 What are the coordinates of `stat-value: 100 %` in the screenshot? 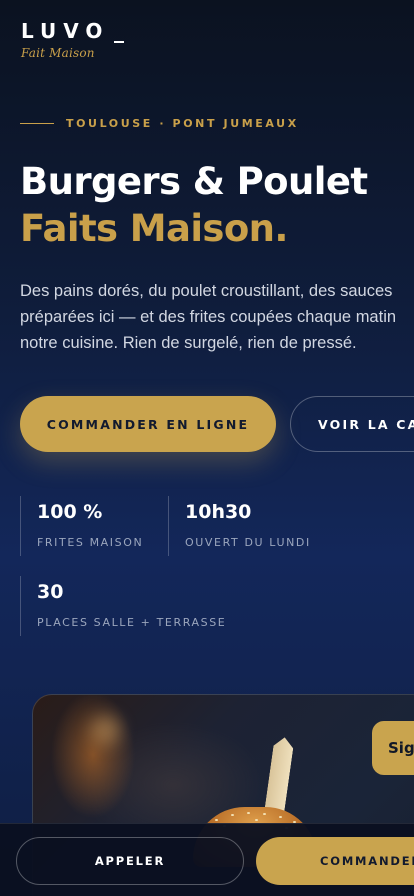 It's located at (70, 512).